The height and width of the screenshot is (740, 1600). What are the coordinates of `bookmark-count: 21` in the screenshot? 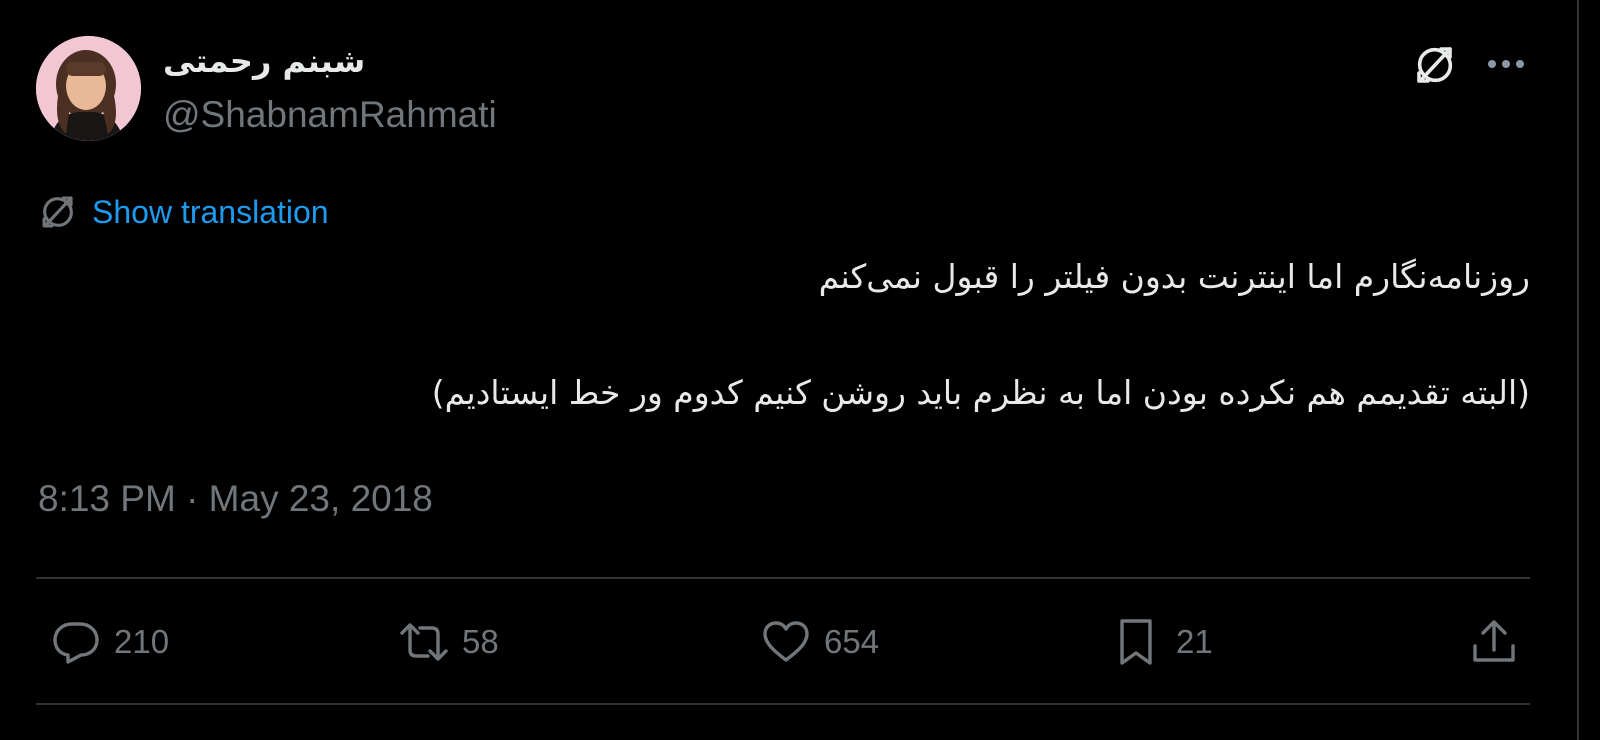 It's located at (1194, 641).